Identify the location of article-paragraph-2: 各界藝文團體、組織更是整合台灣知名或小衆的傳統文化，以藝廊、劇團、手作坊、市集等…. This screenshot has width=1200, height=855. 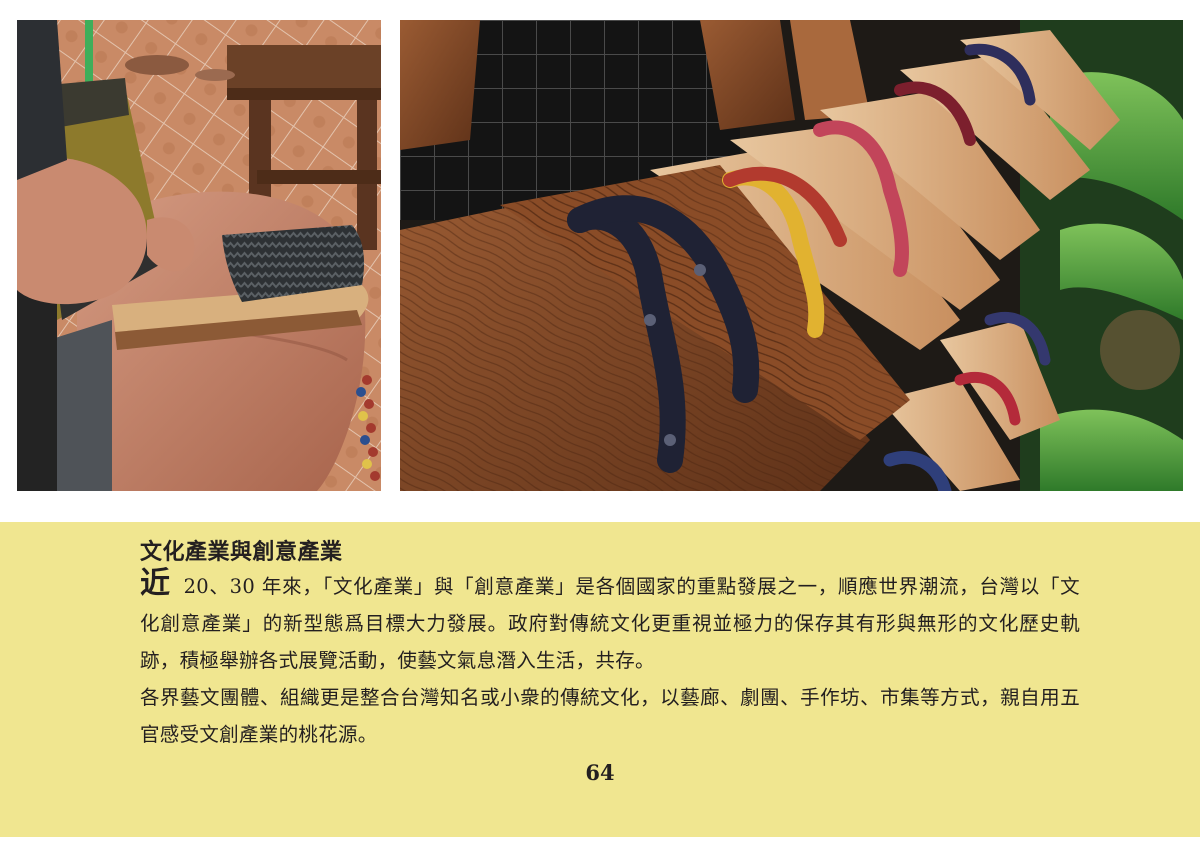
(610, 716).